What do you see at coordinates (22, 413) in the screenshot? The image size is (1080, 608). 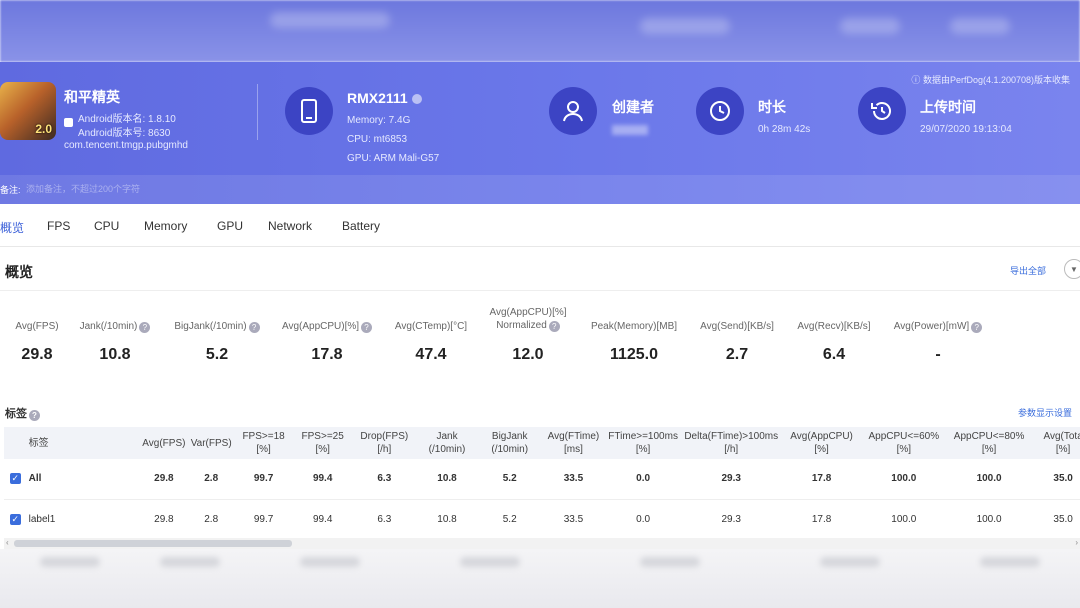 I see `tags-title: 标签?` at bounding box center [22, 413].